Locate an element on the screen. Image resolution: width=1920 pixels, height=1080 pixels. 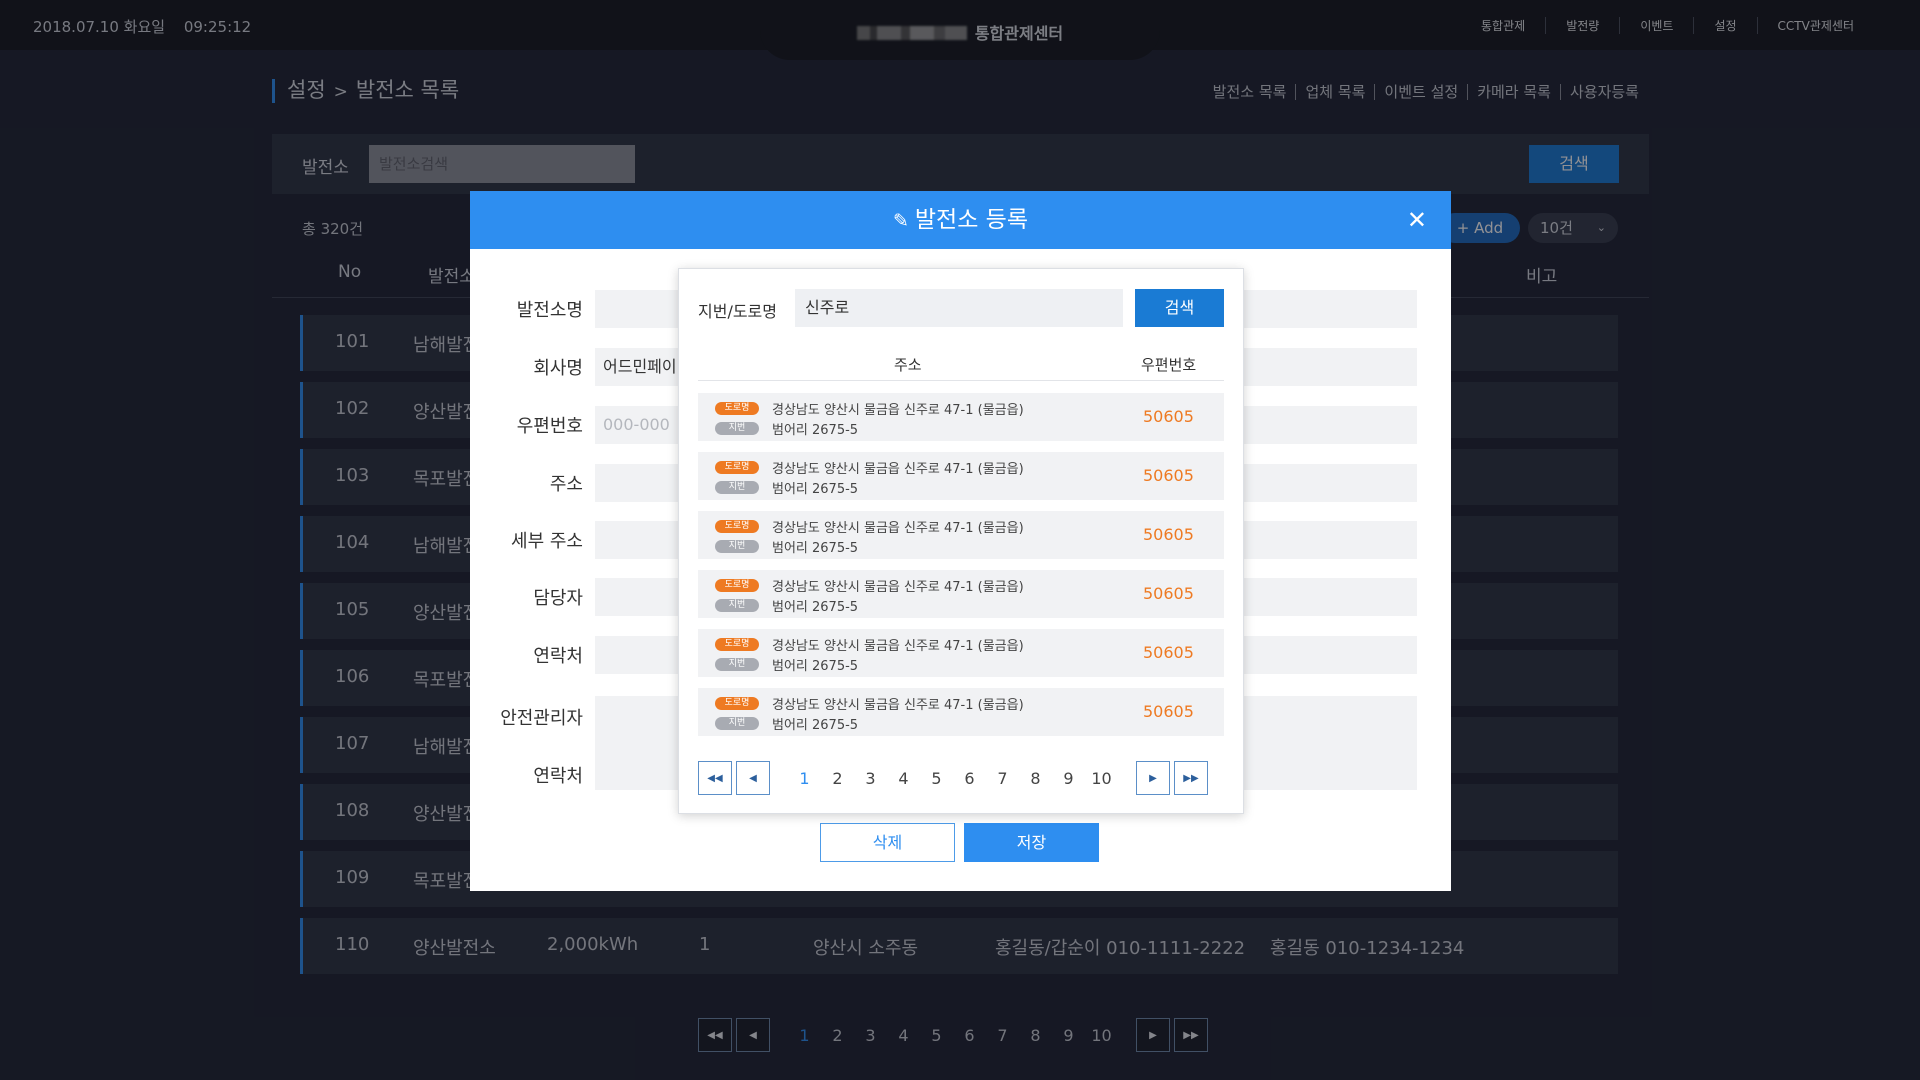
first-page-icon: ◀◀ is located at coordinates (715, 778).